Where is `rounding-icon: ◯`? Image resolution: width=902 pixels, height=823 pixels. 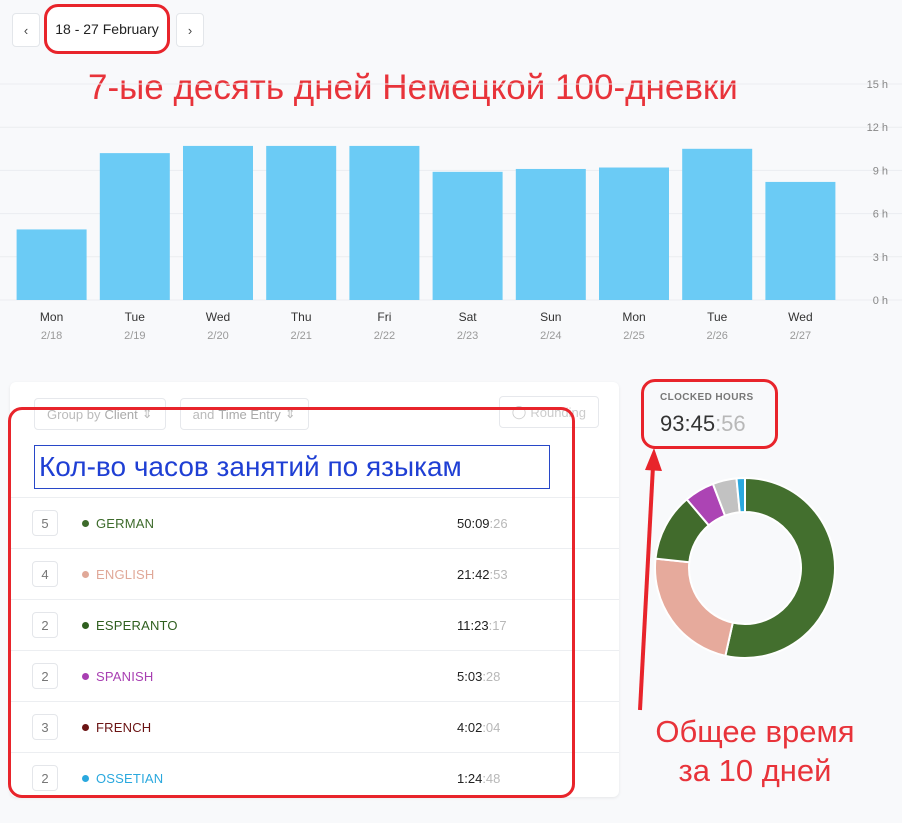 rounding-icon: ◯ is located at coordinates (519, 411).